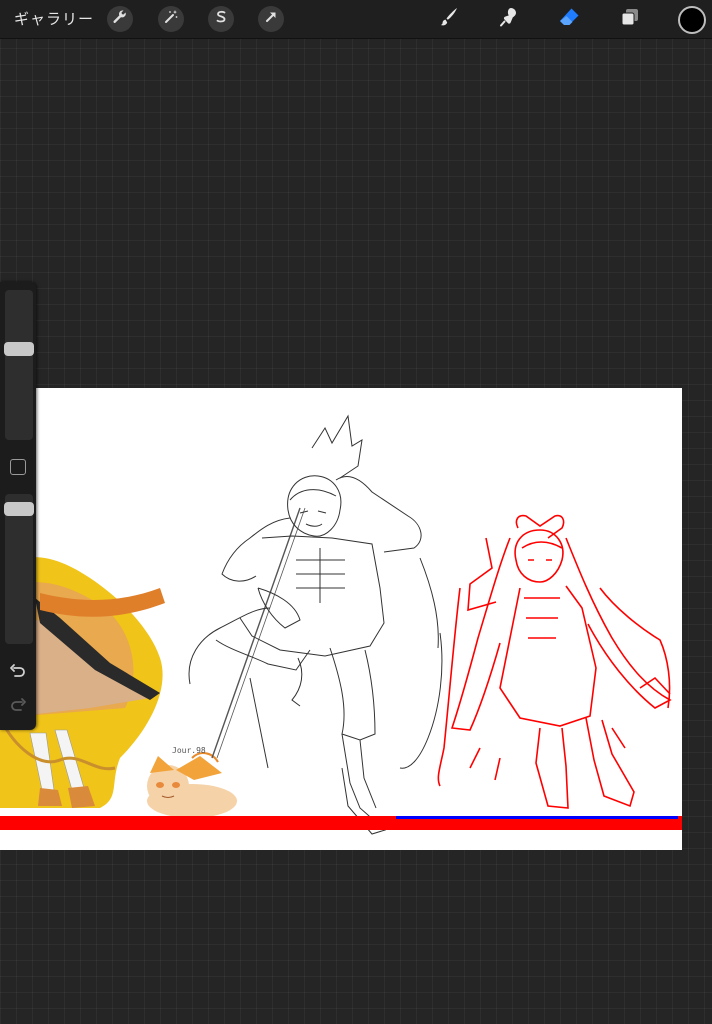 This screenshot has width=712, height=1024. I want to click on arrow-cursor-icon, so click(271, 19).